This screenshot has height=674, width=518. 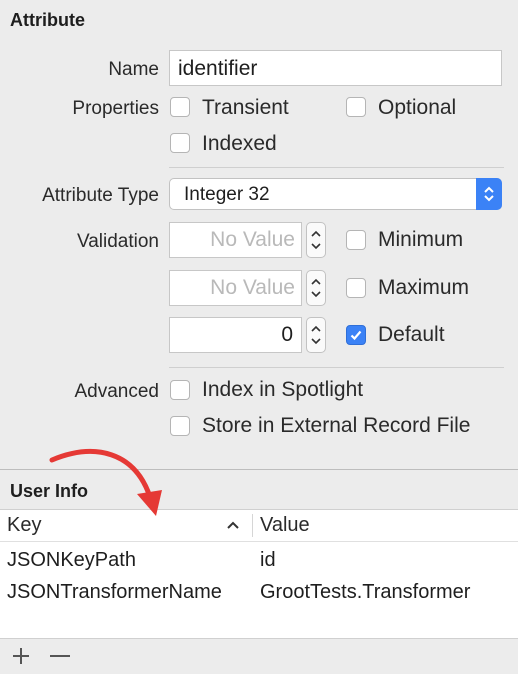 What do you see at coordinates (365, 592) in the screenshot?
I see `row-value: GrootTests.Transformer` at bounding box center [365, 592].